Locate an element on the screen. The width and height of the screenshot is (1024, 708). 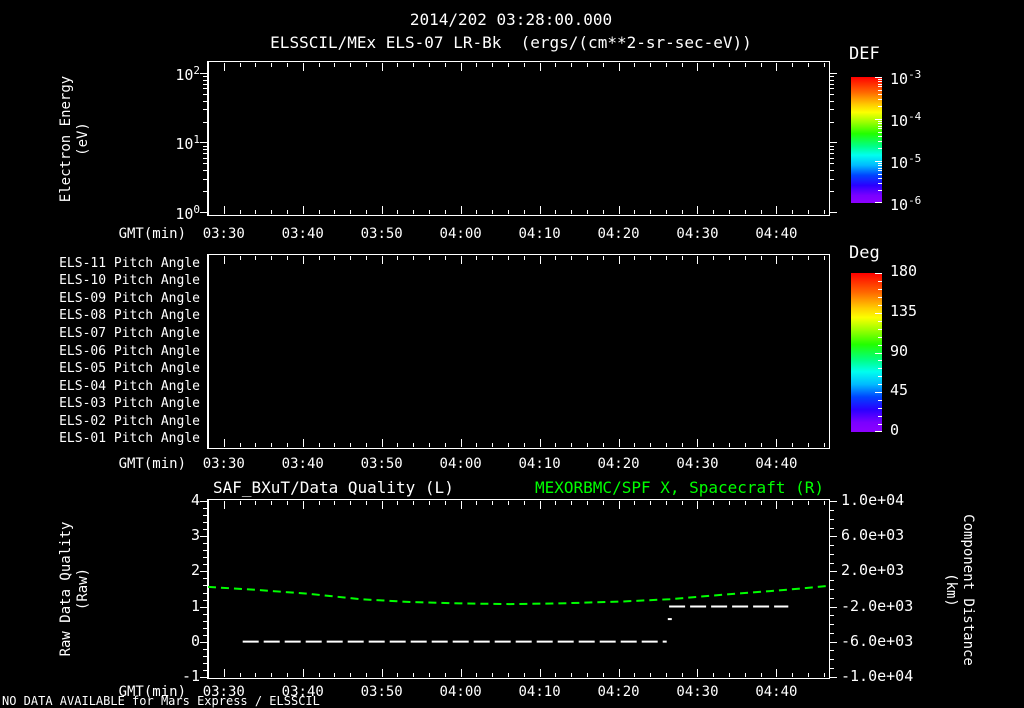
def-colorbar-tick-label: 10-3 is located at coordinates (906, 78).